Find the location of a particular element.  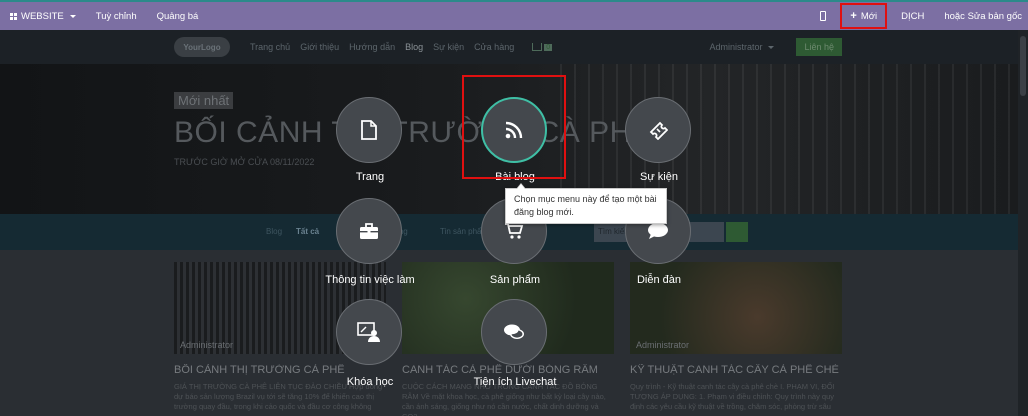

hero-subtitle: TRƯỚC GIỜ MỞ CỬA 08/11/2022 is located at coordinates (244, 162).